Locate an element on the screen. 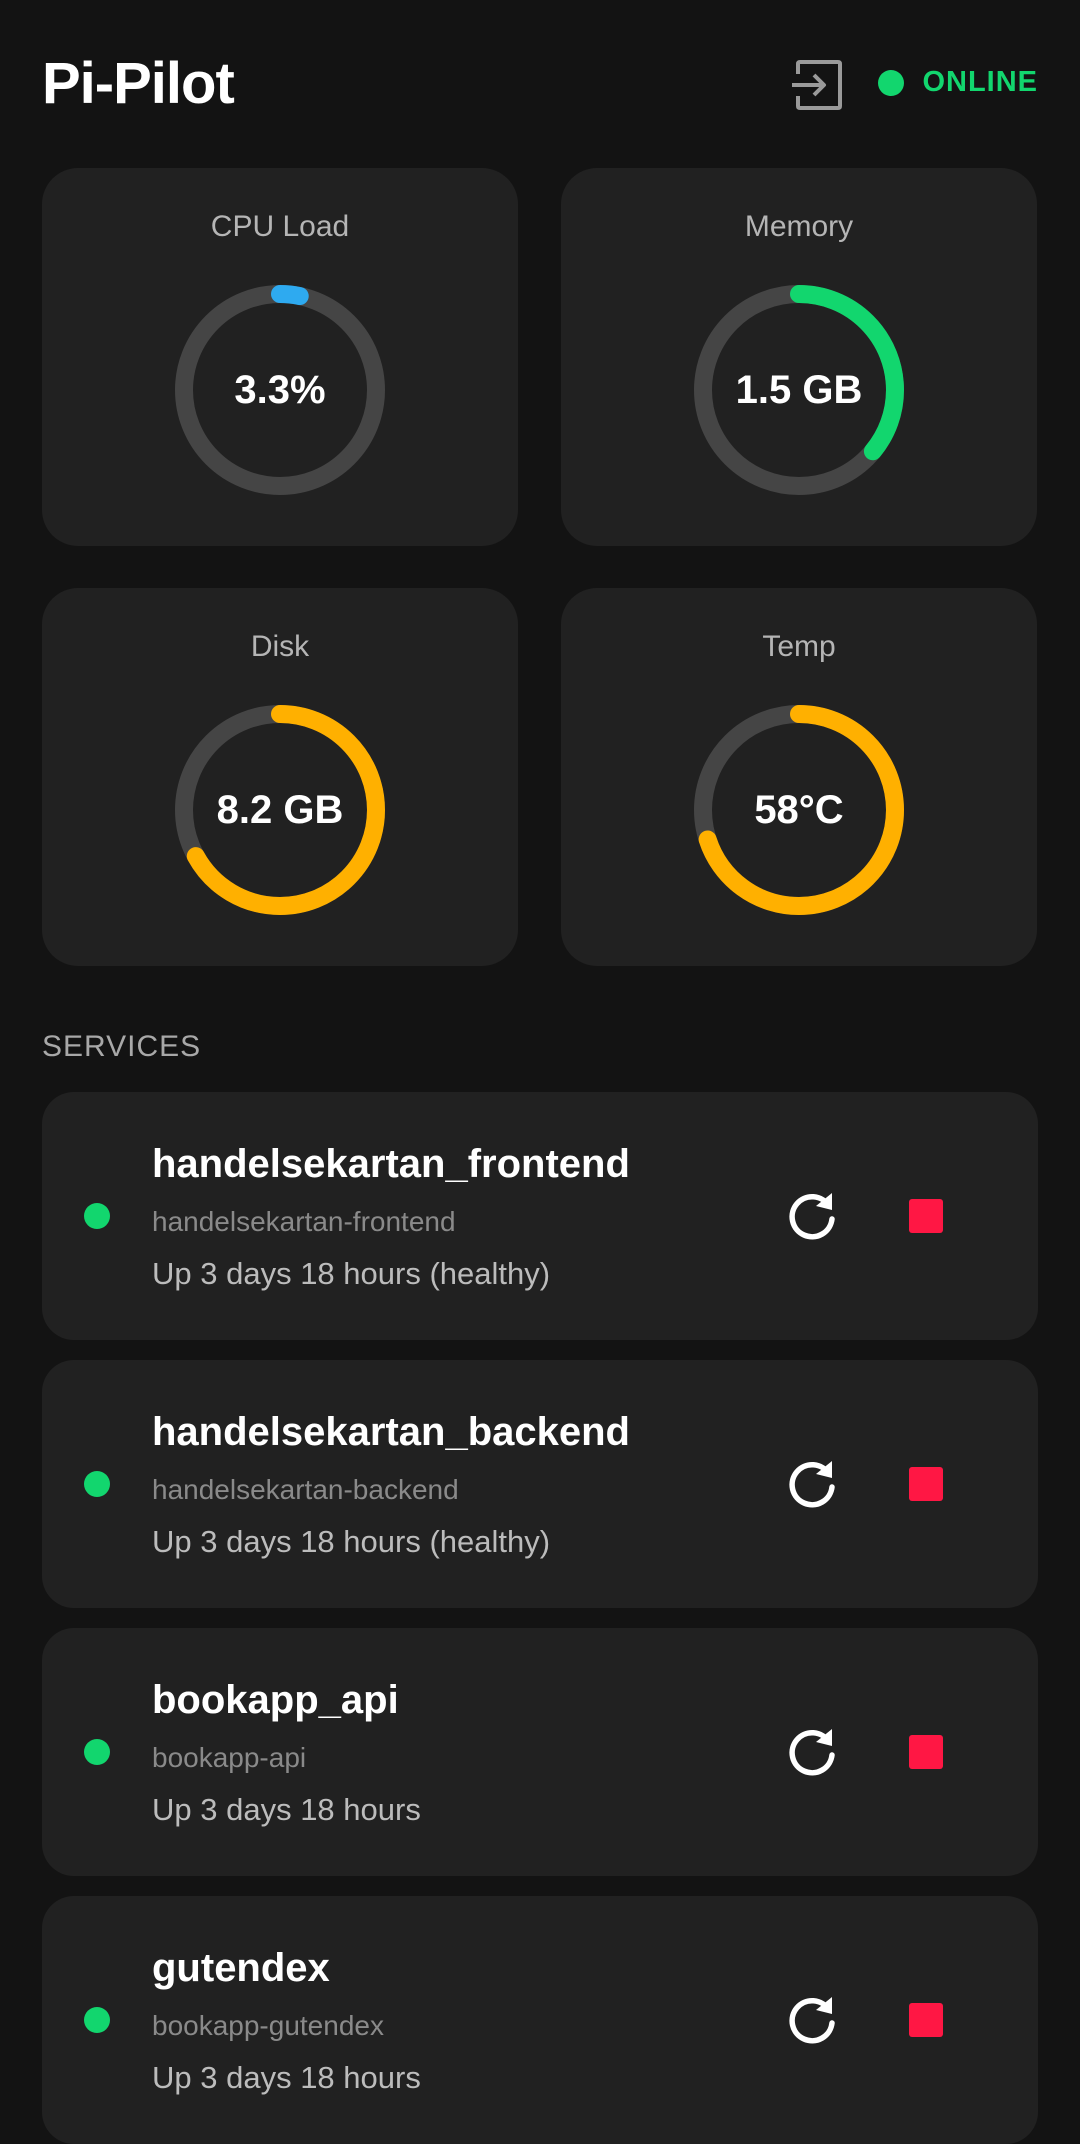 Image resolution: width=1080 pixels, height=2144 pixels. service-name: handelsekartan_backend is located at coordinates (391, 1432).